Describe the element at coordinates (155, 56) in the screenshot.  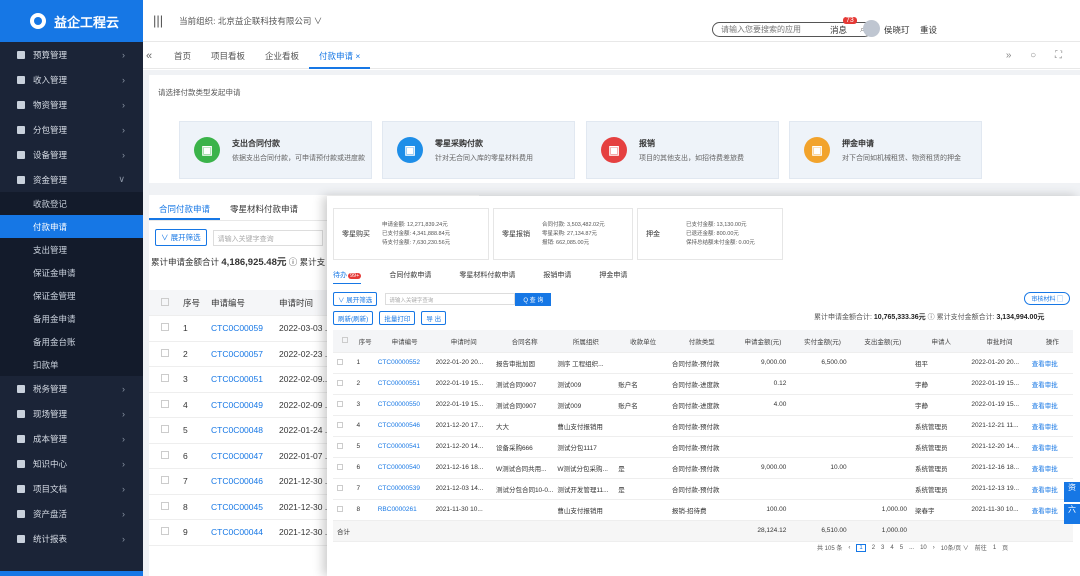
I see `collapse-tabs-icon: «` at that location.